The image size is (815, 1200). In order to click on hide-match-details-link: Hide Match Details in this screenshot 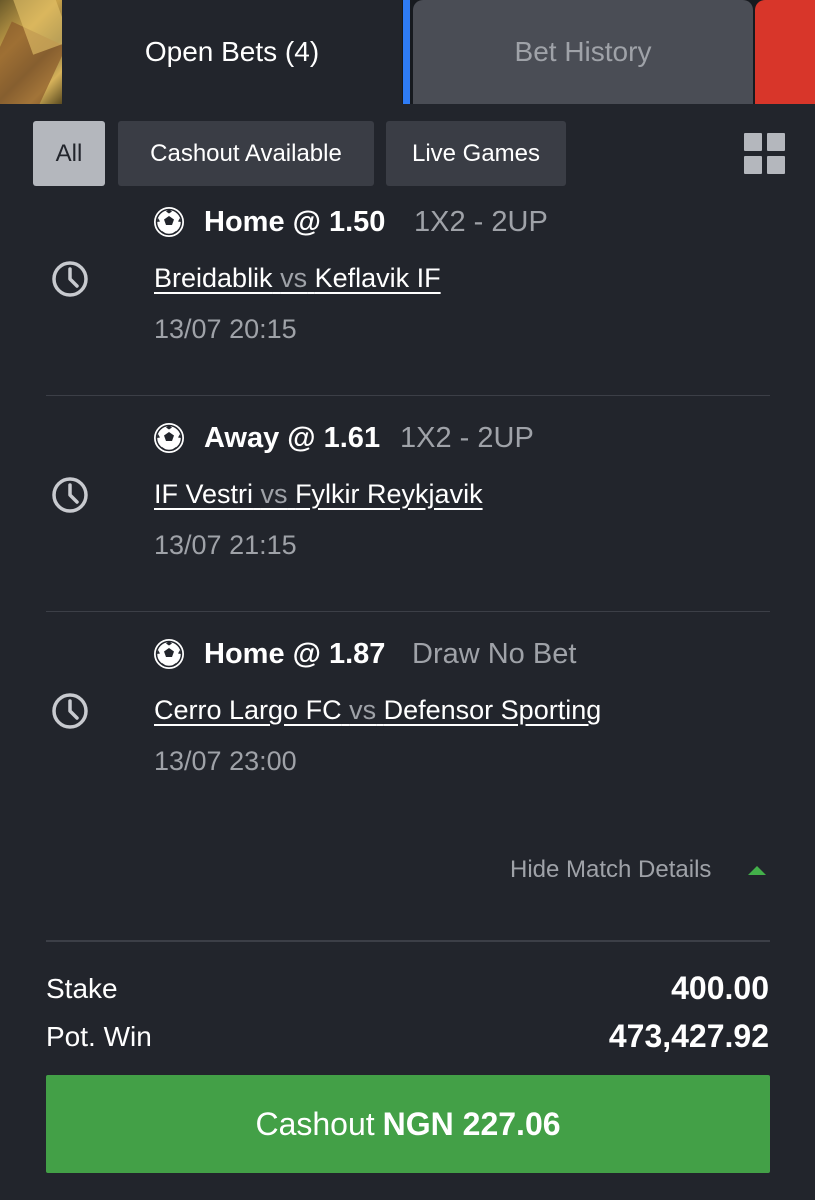, I will do `click(610, 870)`.